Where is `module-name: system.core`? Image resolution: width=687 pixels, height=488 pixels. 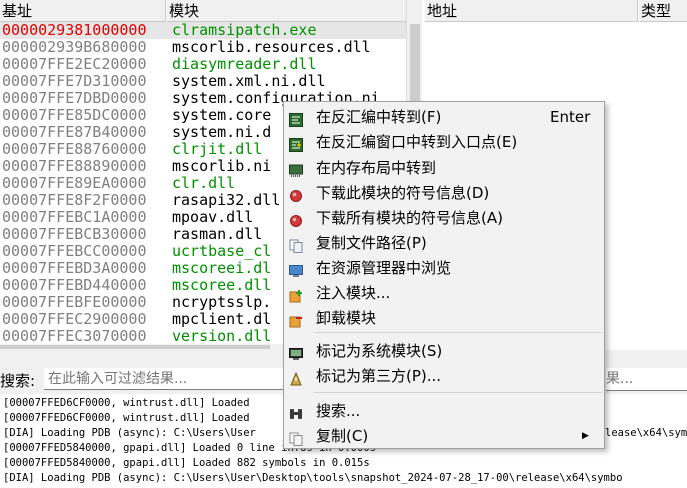
module-name: system.core is located at coordinates (222, 115).